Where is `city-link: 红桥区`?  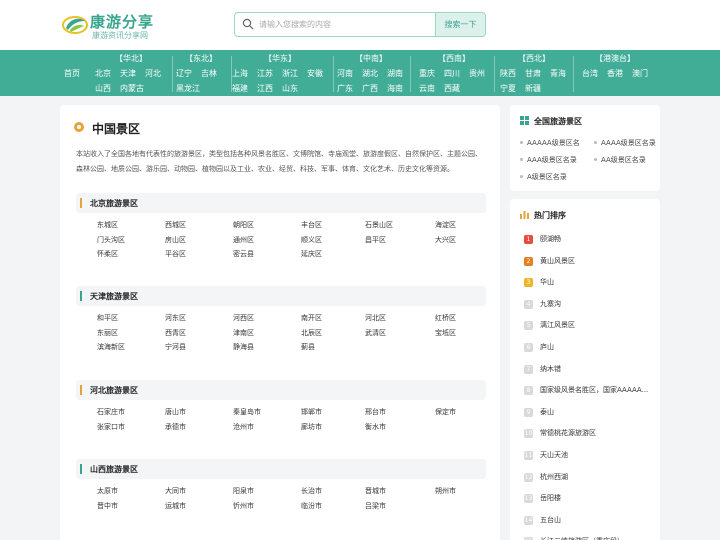
city-link: 红桥区 is located at coordinates (445, 318).